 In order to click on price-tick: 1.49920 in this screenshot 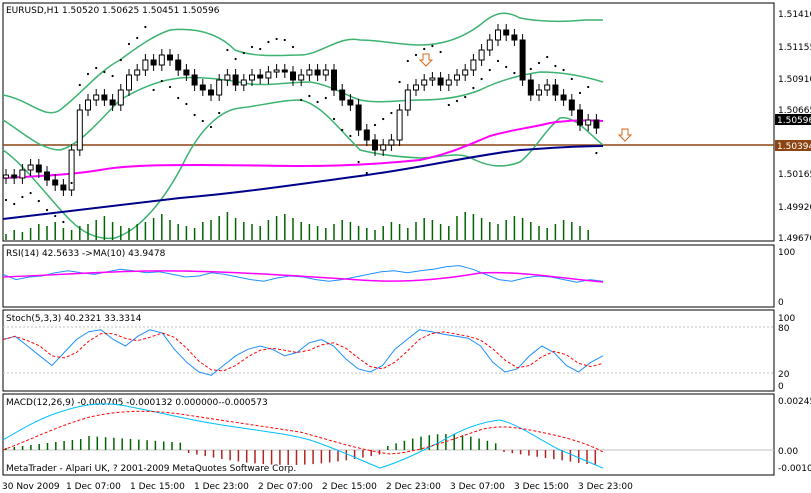, I will do `click(794, 208)`.